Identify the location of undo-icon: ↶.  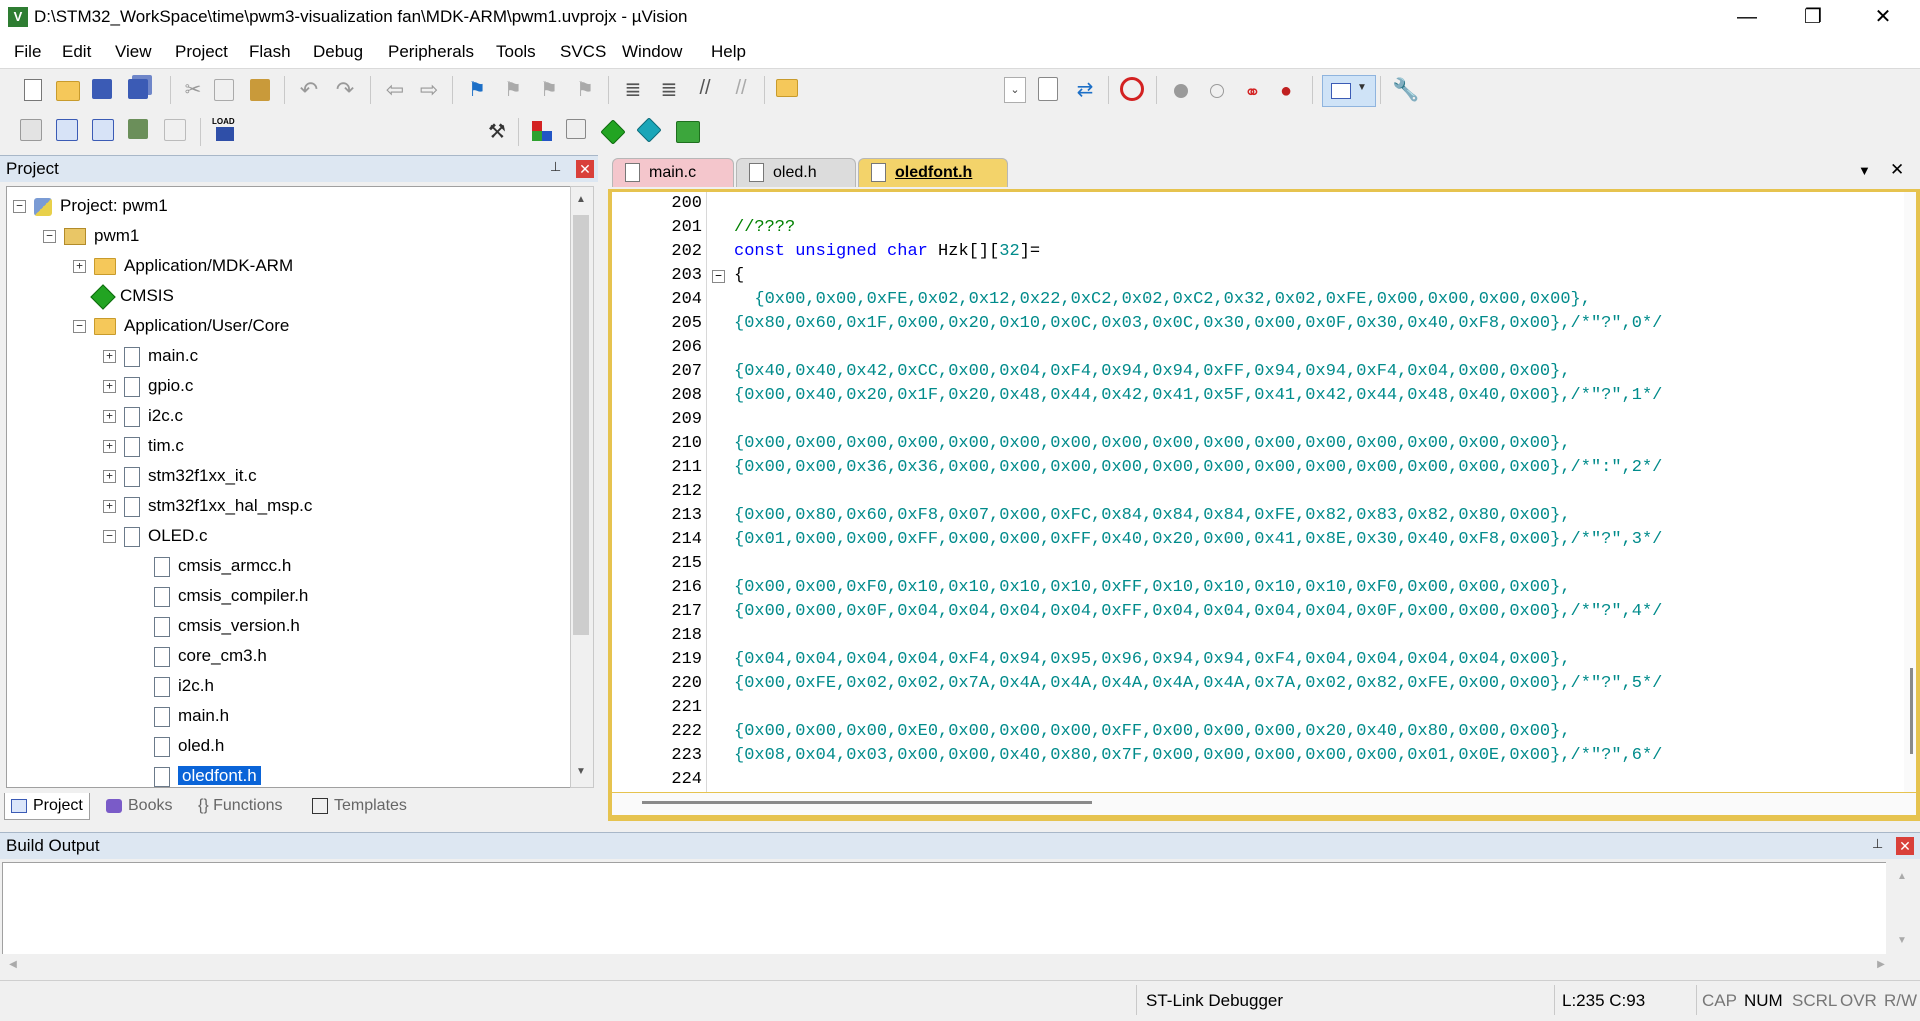
(309, 90).